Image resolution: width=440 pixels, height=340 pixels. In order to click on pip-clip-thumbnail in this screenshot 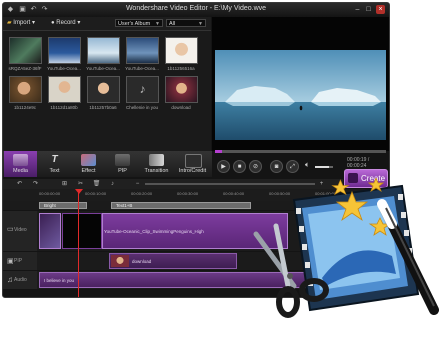, I will do `click(120, 261)`.